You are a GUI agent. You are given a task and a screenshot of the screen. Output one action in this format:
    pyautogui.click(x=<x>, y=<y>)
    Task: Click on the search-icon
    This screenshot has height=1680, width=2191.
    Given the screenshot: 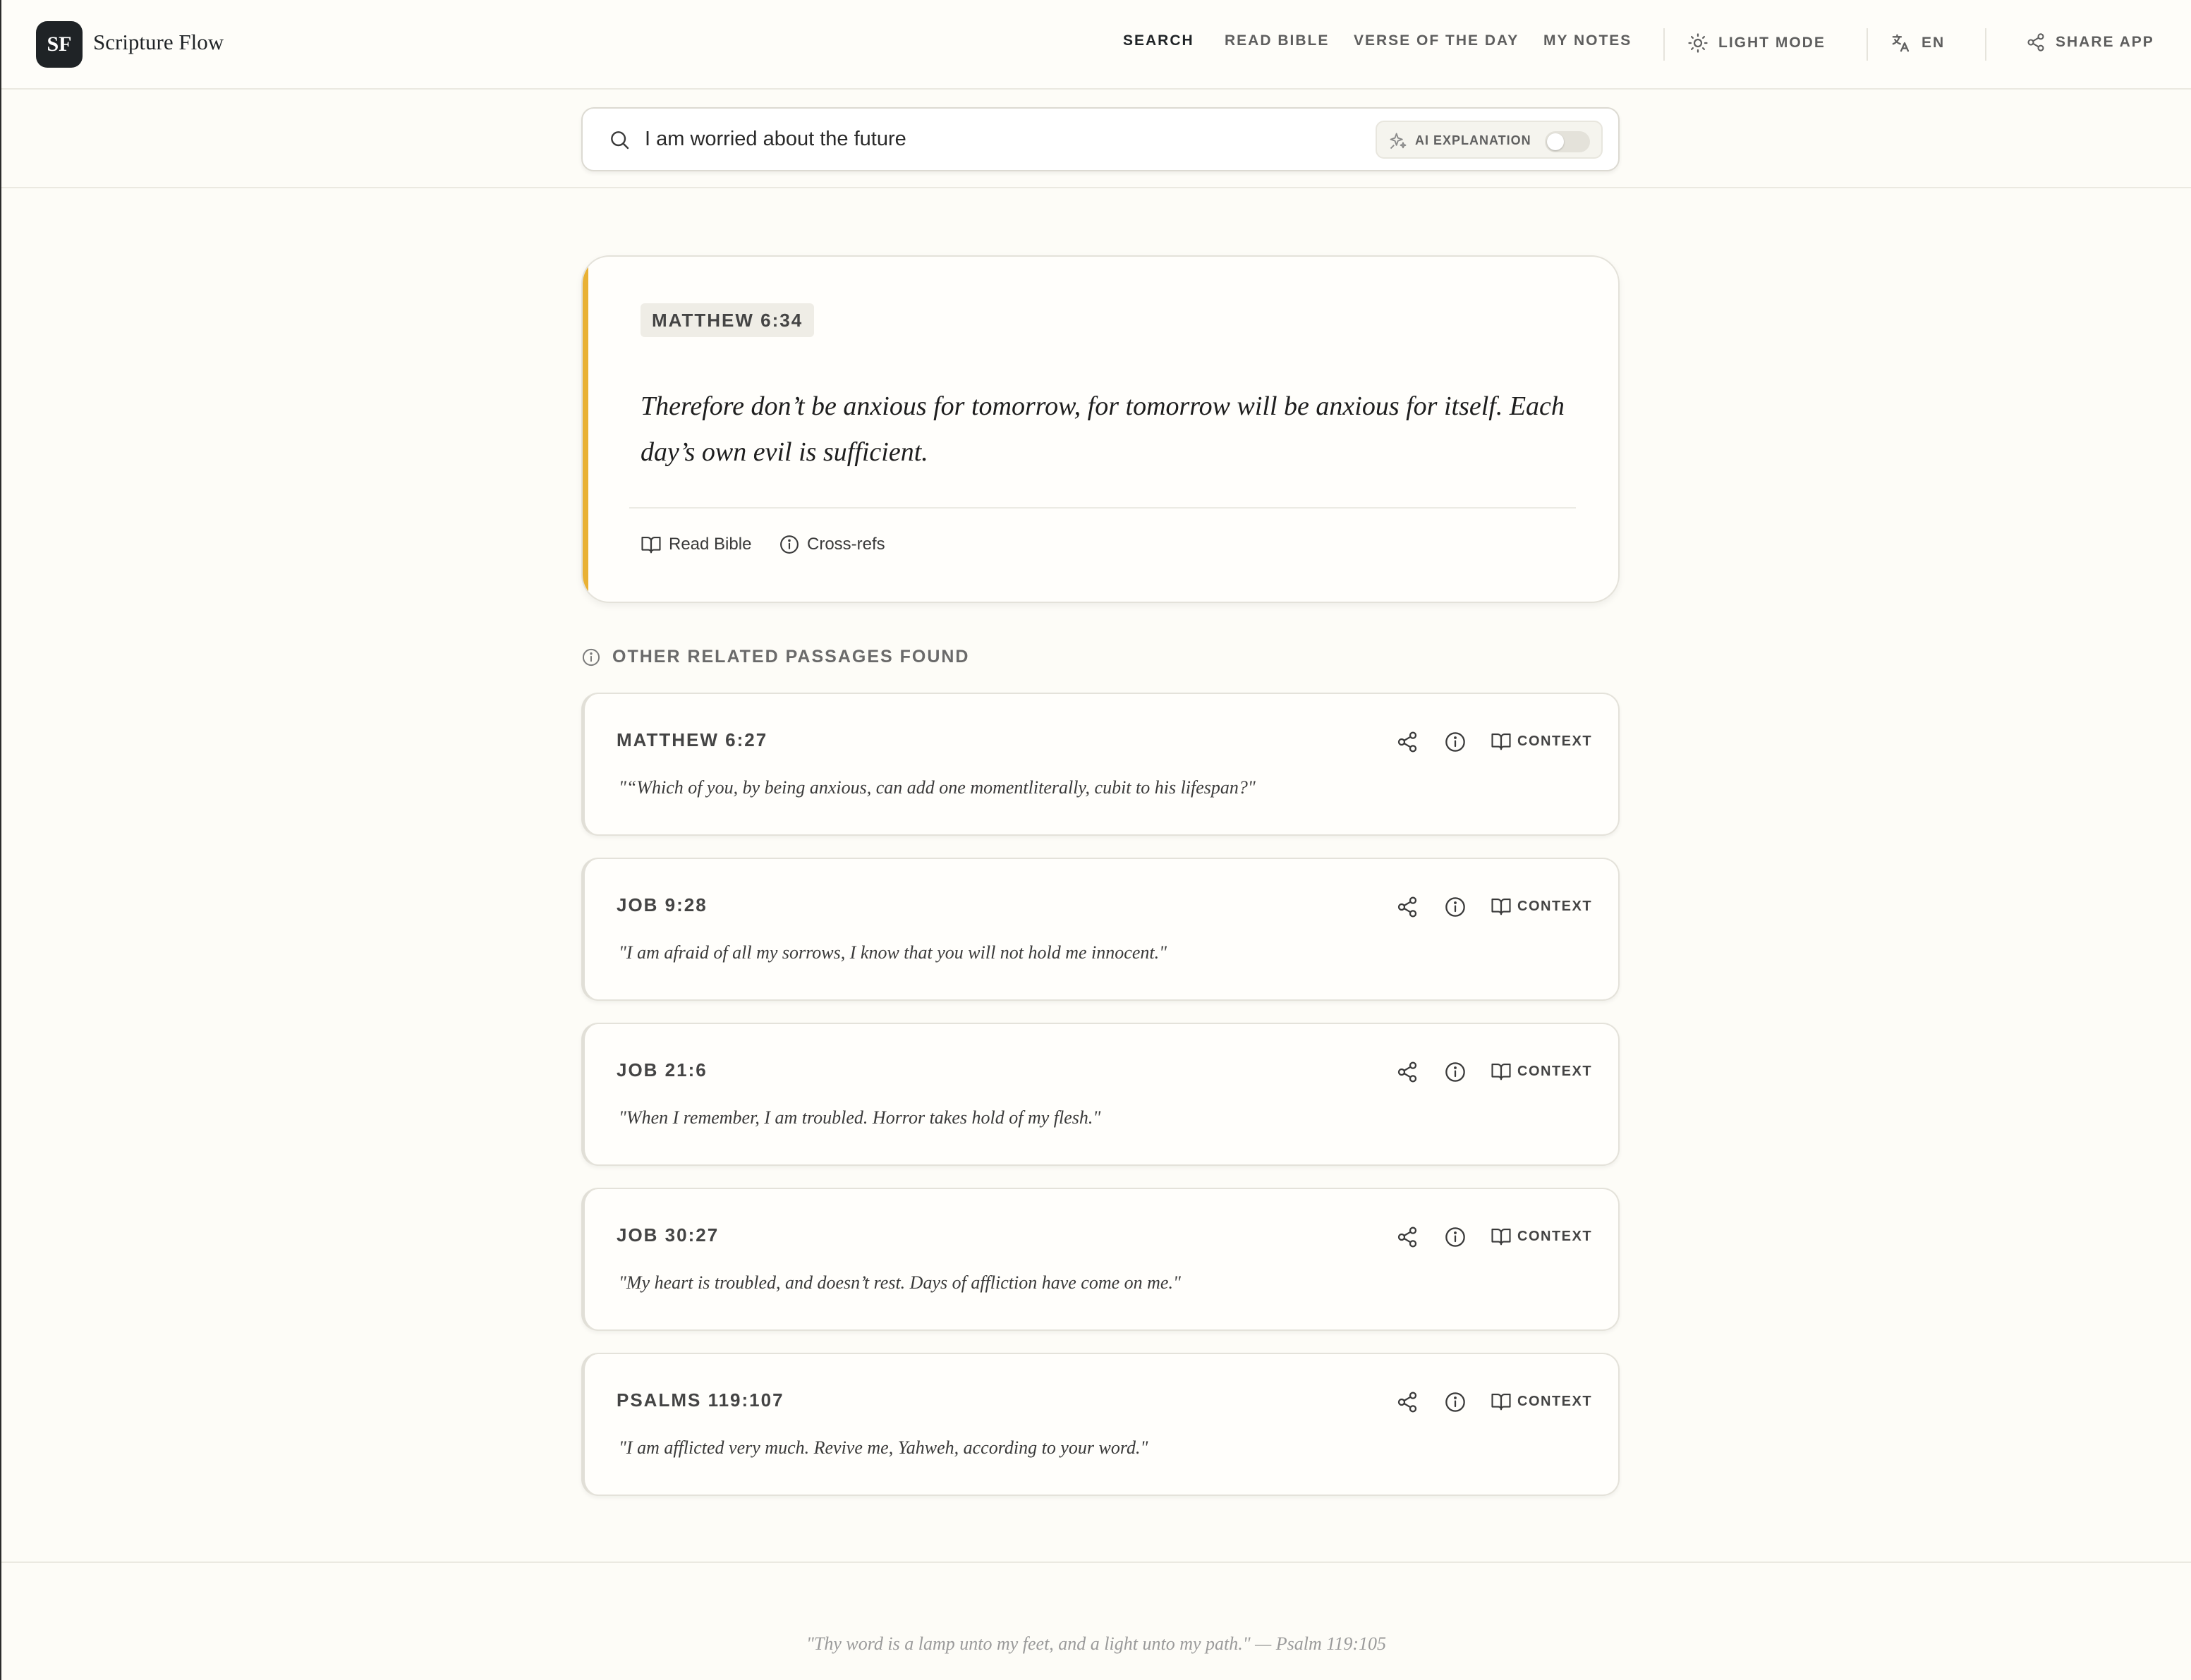 What is the action you would take?
    pyautogui.click(x=620, y=140)
    